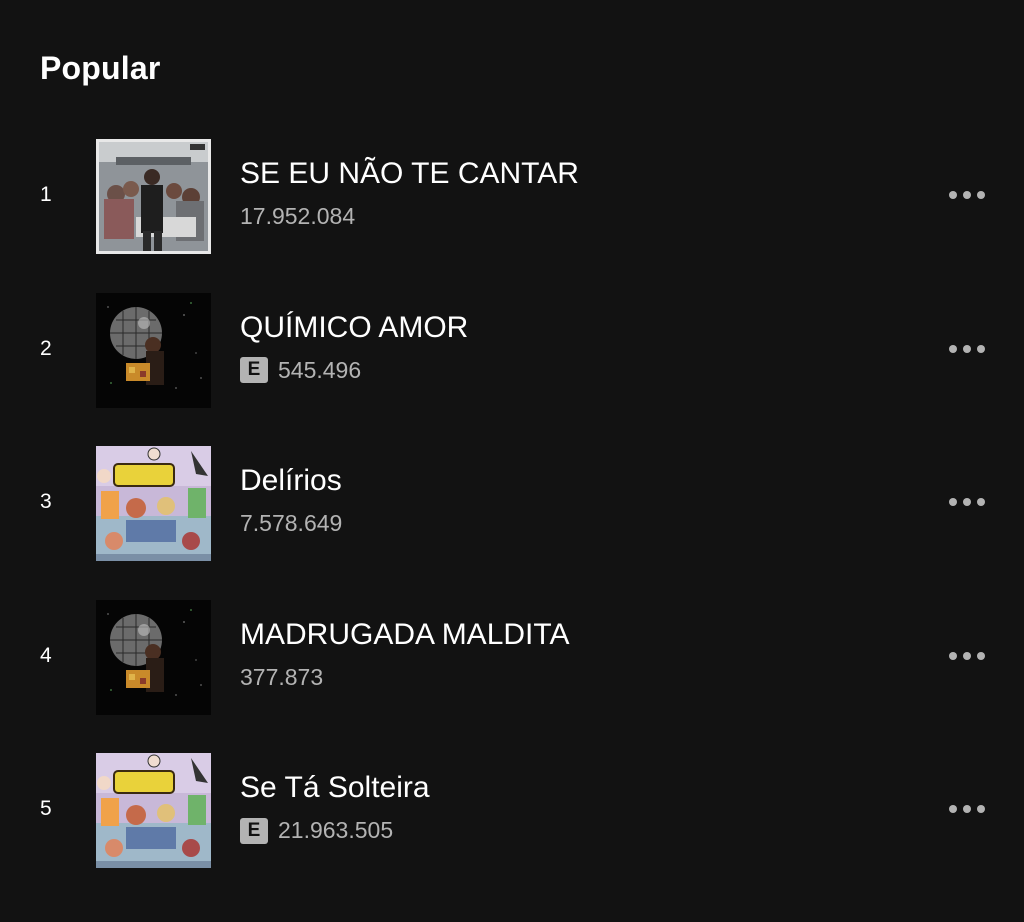 This screenshot has width=1024, height=922. I want to click on play-count: 377.873, so click(282, 676).